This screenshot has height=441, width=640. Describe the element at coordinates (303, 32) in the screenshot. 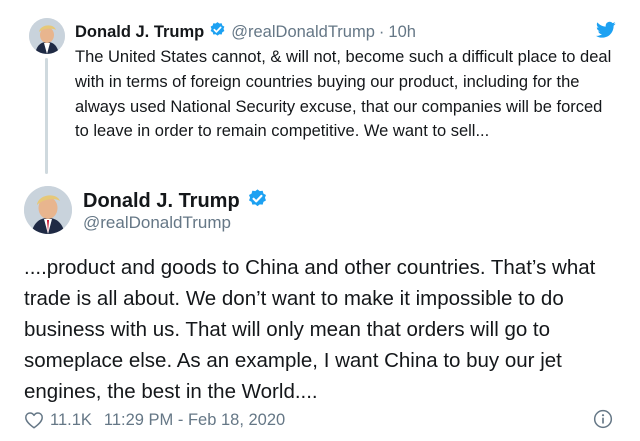

I see `quoted-handle: @realDonaldTrump` at that location.